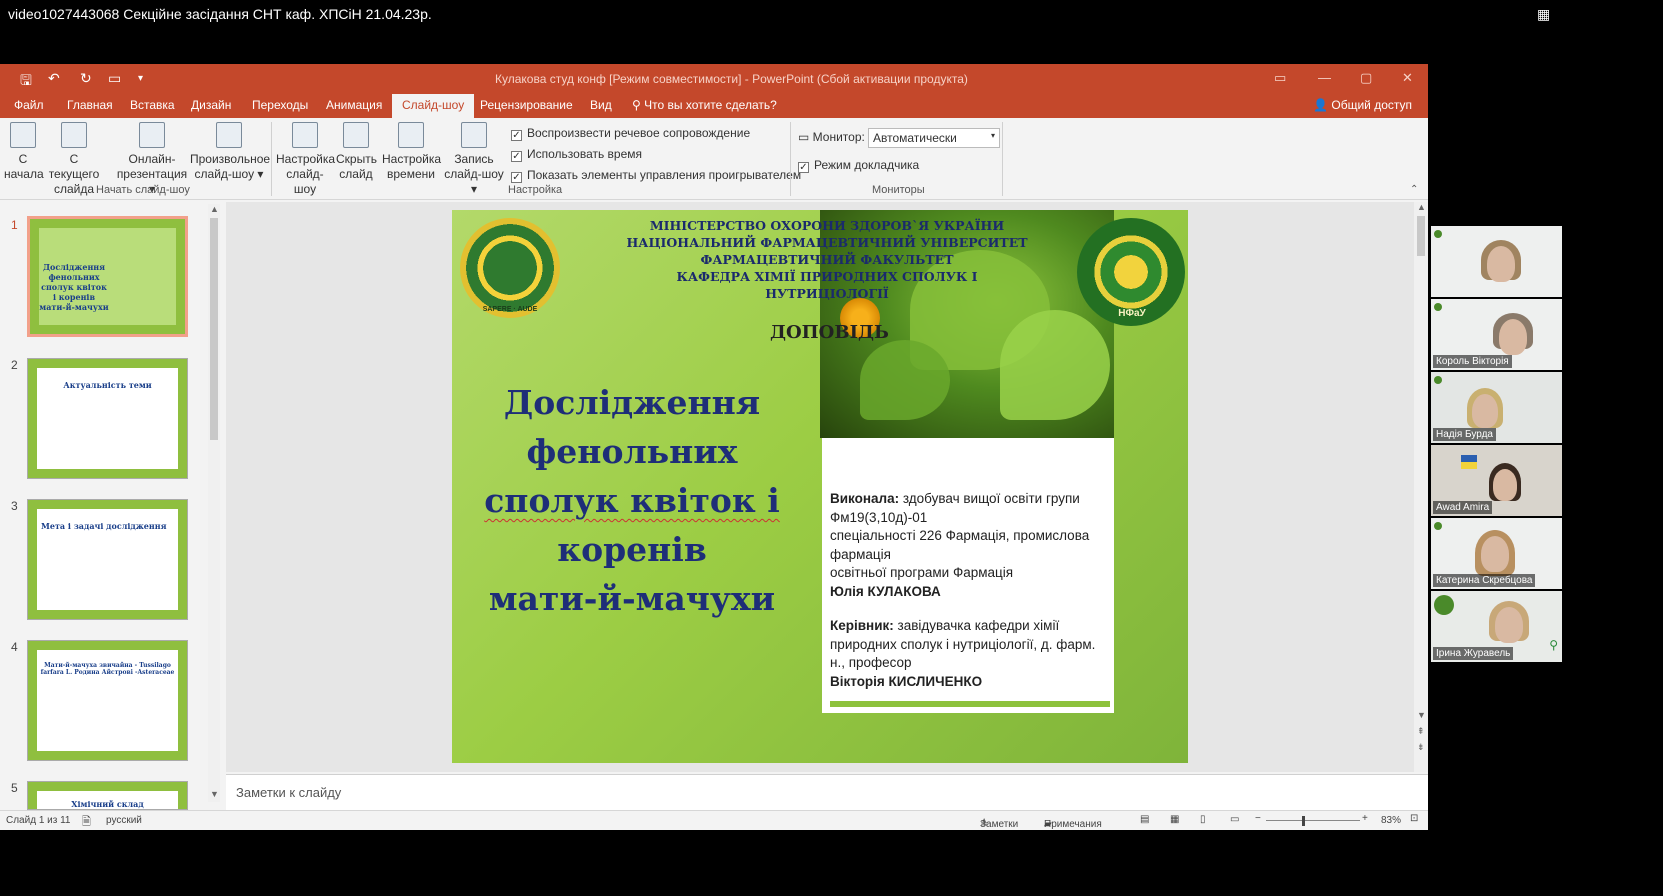 The width and height of the screenshot is (1663, 896). Describe the element at coordinates (280, 105) in the screenshot. I see `tab-transitions: Переходы` at that location.